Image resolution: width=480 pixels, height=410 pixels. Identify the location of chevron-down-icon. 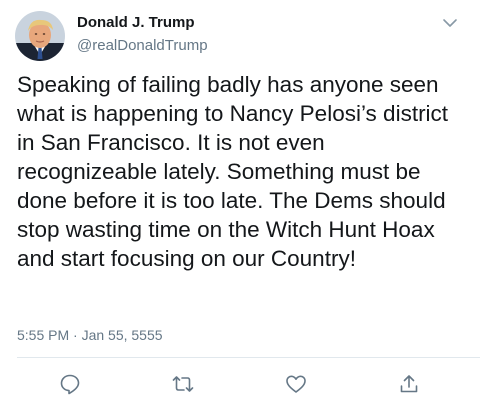
(450, 23).